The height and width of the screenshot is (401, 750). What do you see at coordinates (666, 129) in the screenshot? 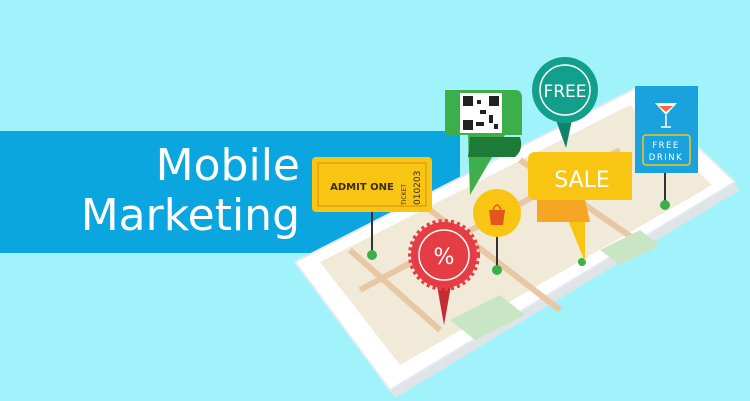
I see `free-drink-coupon: FREE DRINK` at bounding box center [666, 129].